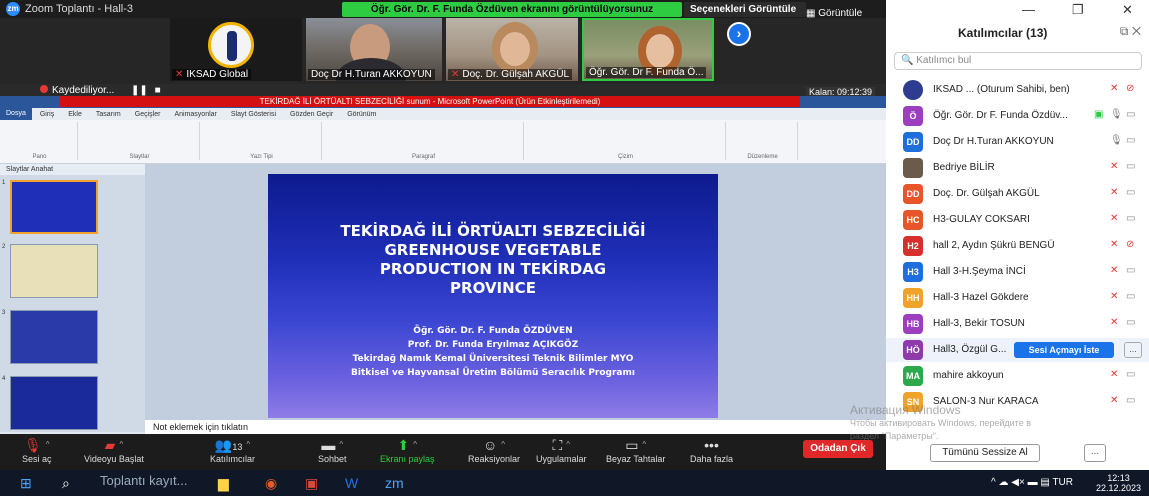 This screenshot has height=496, width=1149. Describe the element at coordinates (1127, 10) in the screenshot. I see `close-icon: ✕` at that location.